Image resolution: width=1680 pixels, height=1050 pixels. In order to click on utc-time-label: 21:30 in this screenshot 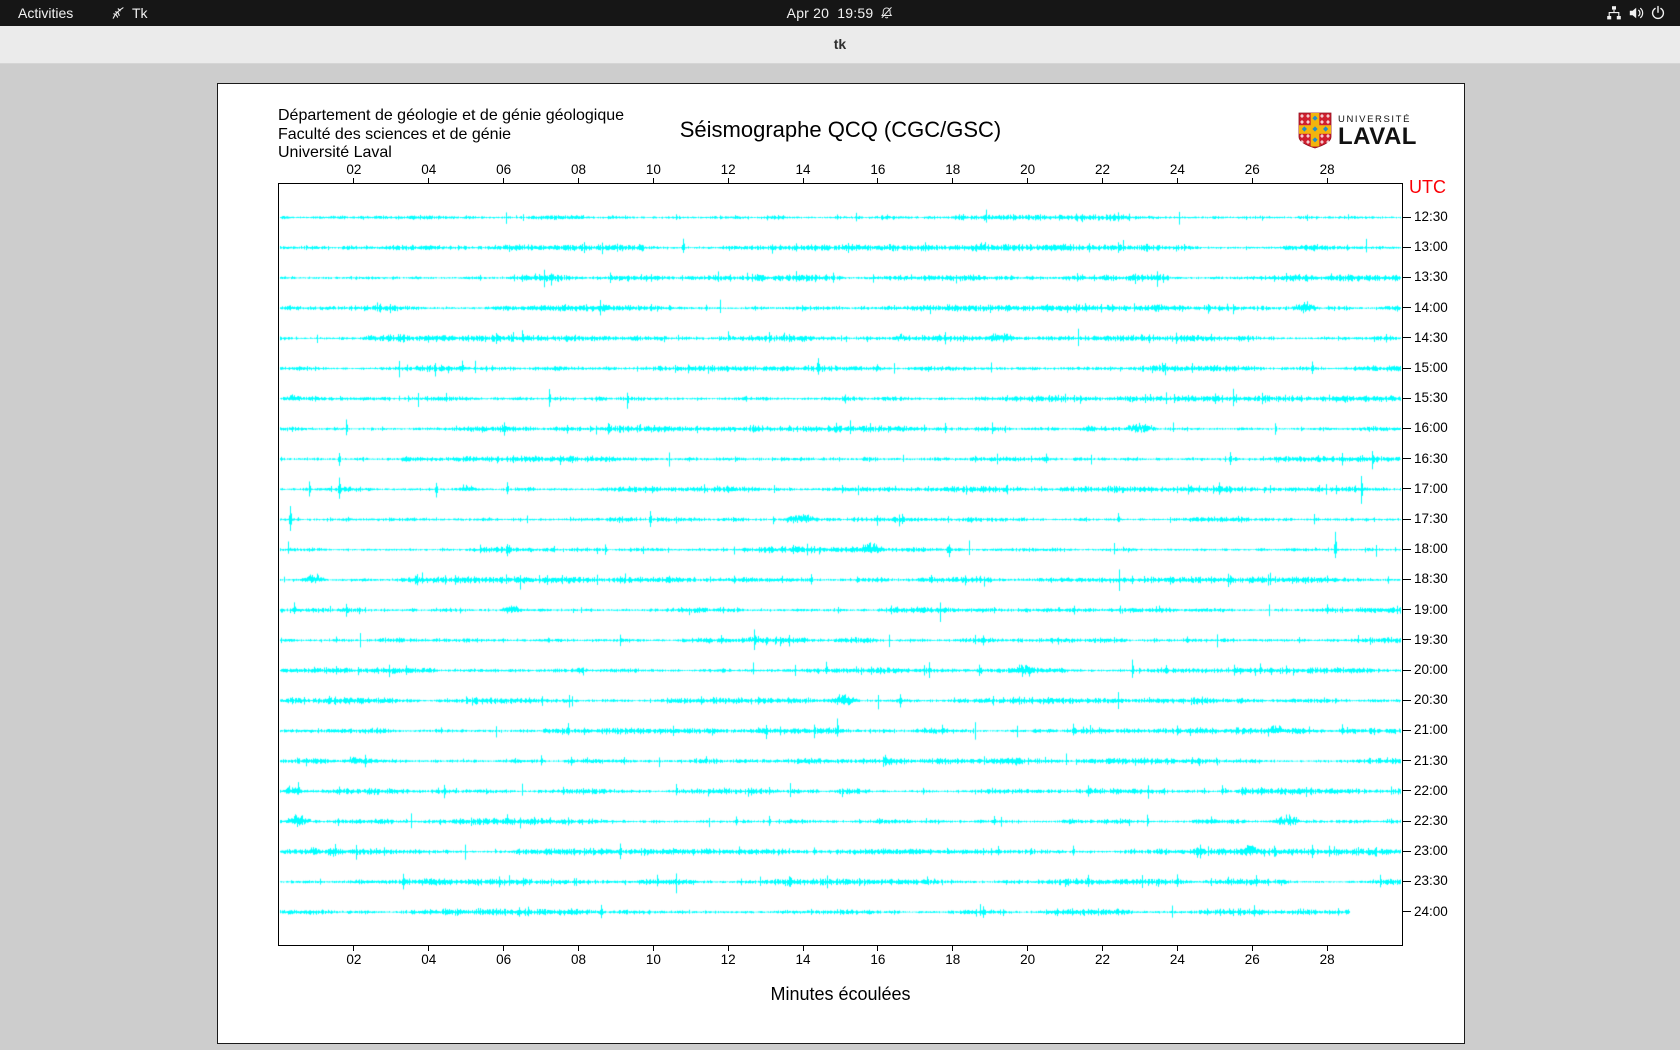, I will do `click(1431, 760)`.